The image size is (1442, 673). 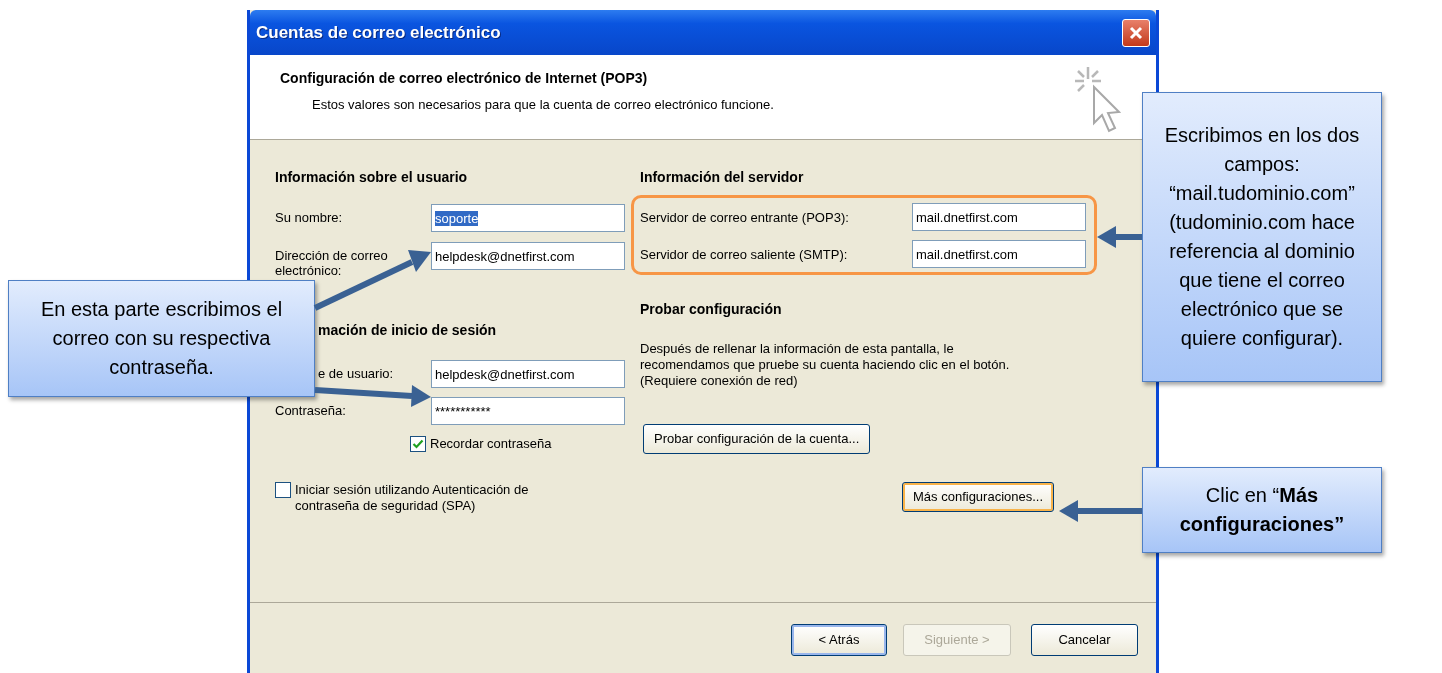 What do you see at coordinates (839, 640) in the screenshot?
I see `dialog-button: < Atrás` at bounding box center [839, 640].